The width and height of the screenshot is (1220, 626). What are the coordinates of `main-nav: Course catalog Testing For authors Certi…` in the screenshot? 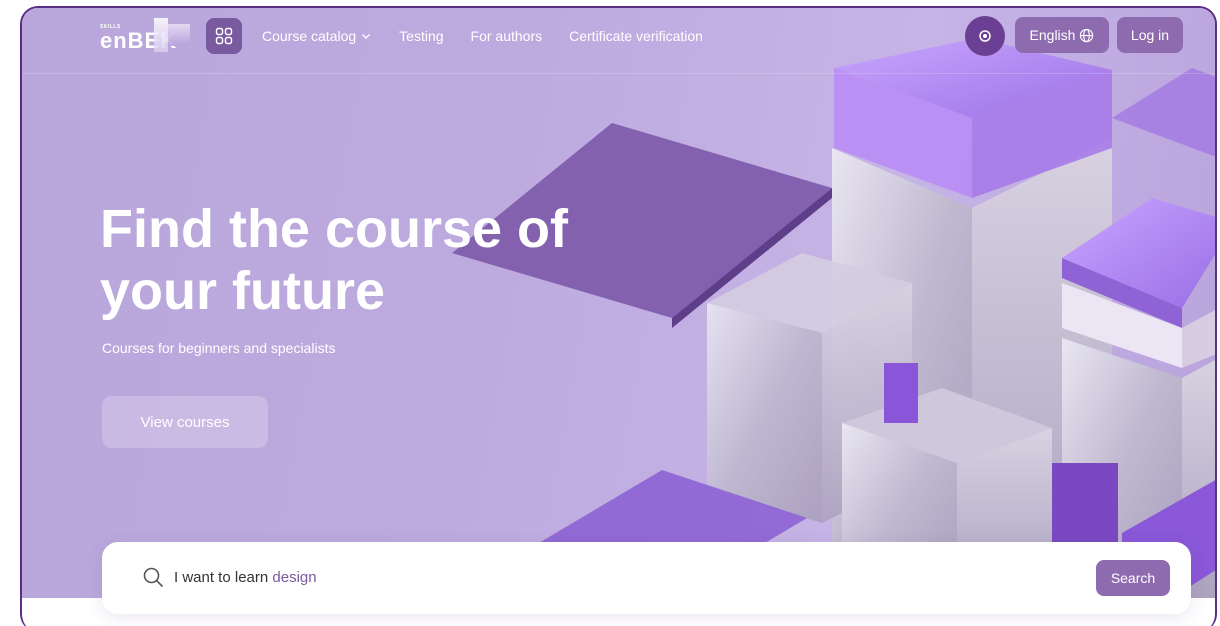 It's located at (482, 36).